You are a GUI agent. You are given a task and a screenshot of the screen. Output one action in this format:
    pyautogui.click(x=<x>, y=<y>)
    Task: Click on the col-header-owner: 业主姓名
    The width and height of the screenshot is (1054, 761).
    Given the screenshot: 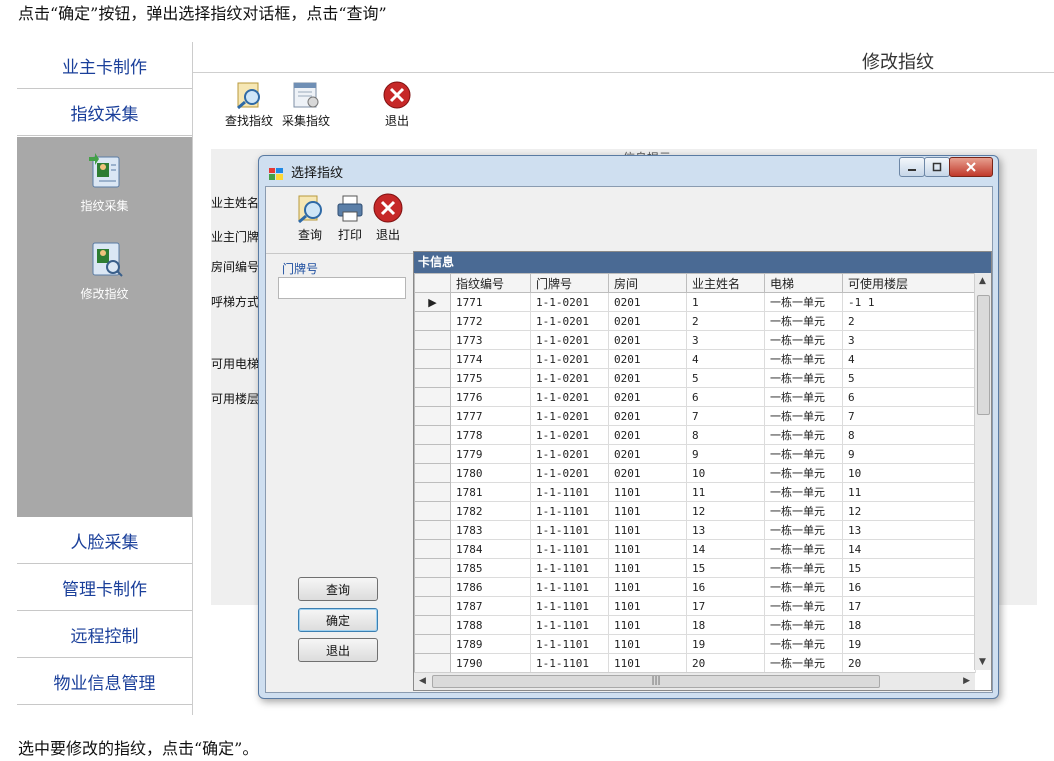 What is the action you would take?
    pyautogui.click(x=725, y=283)
    